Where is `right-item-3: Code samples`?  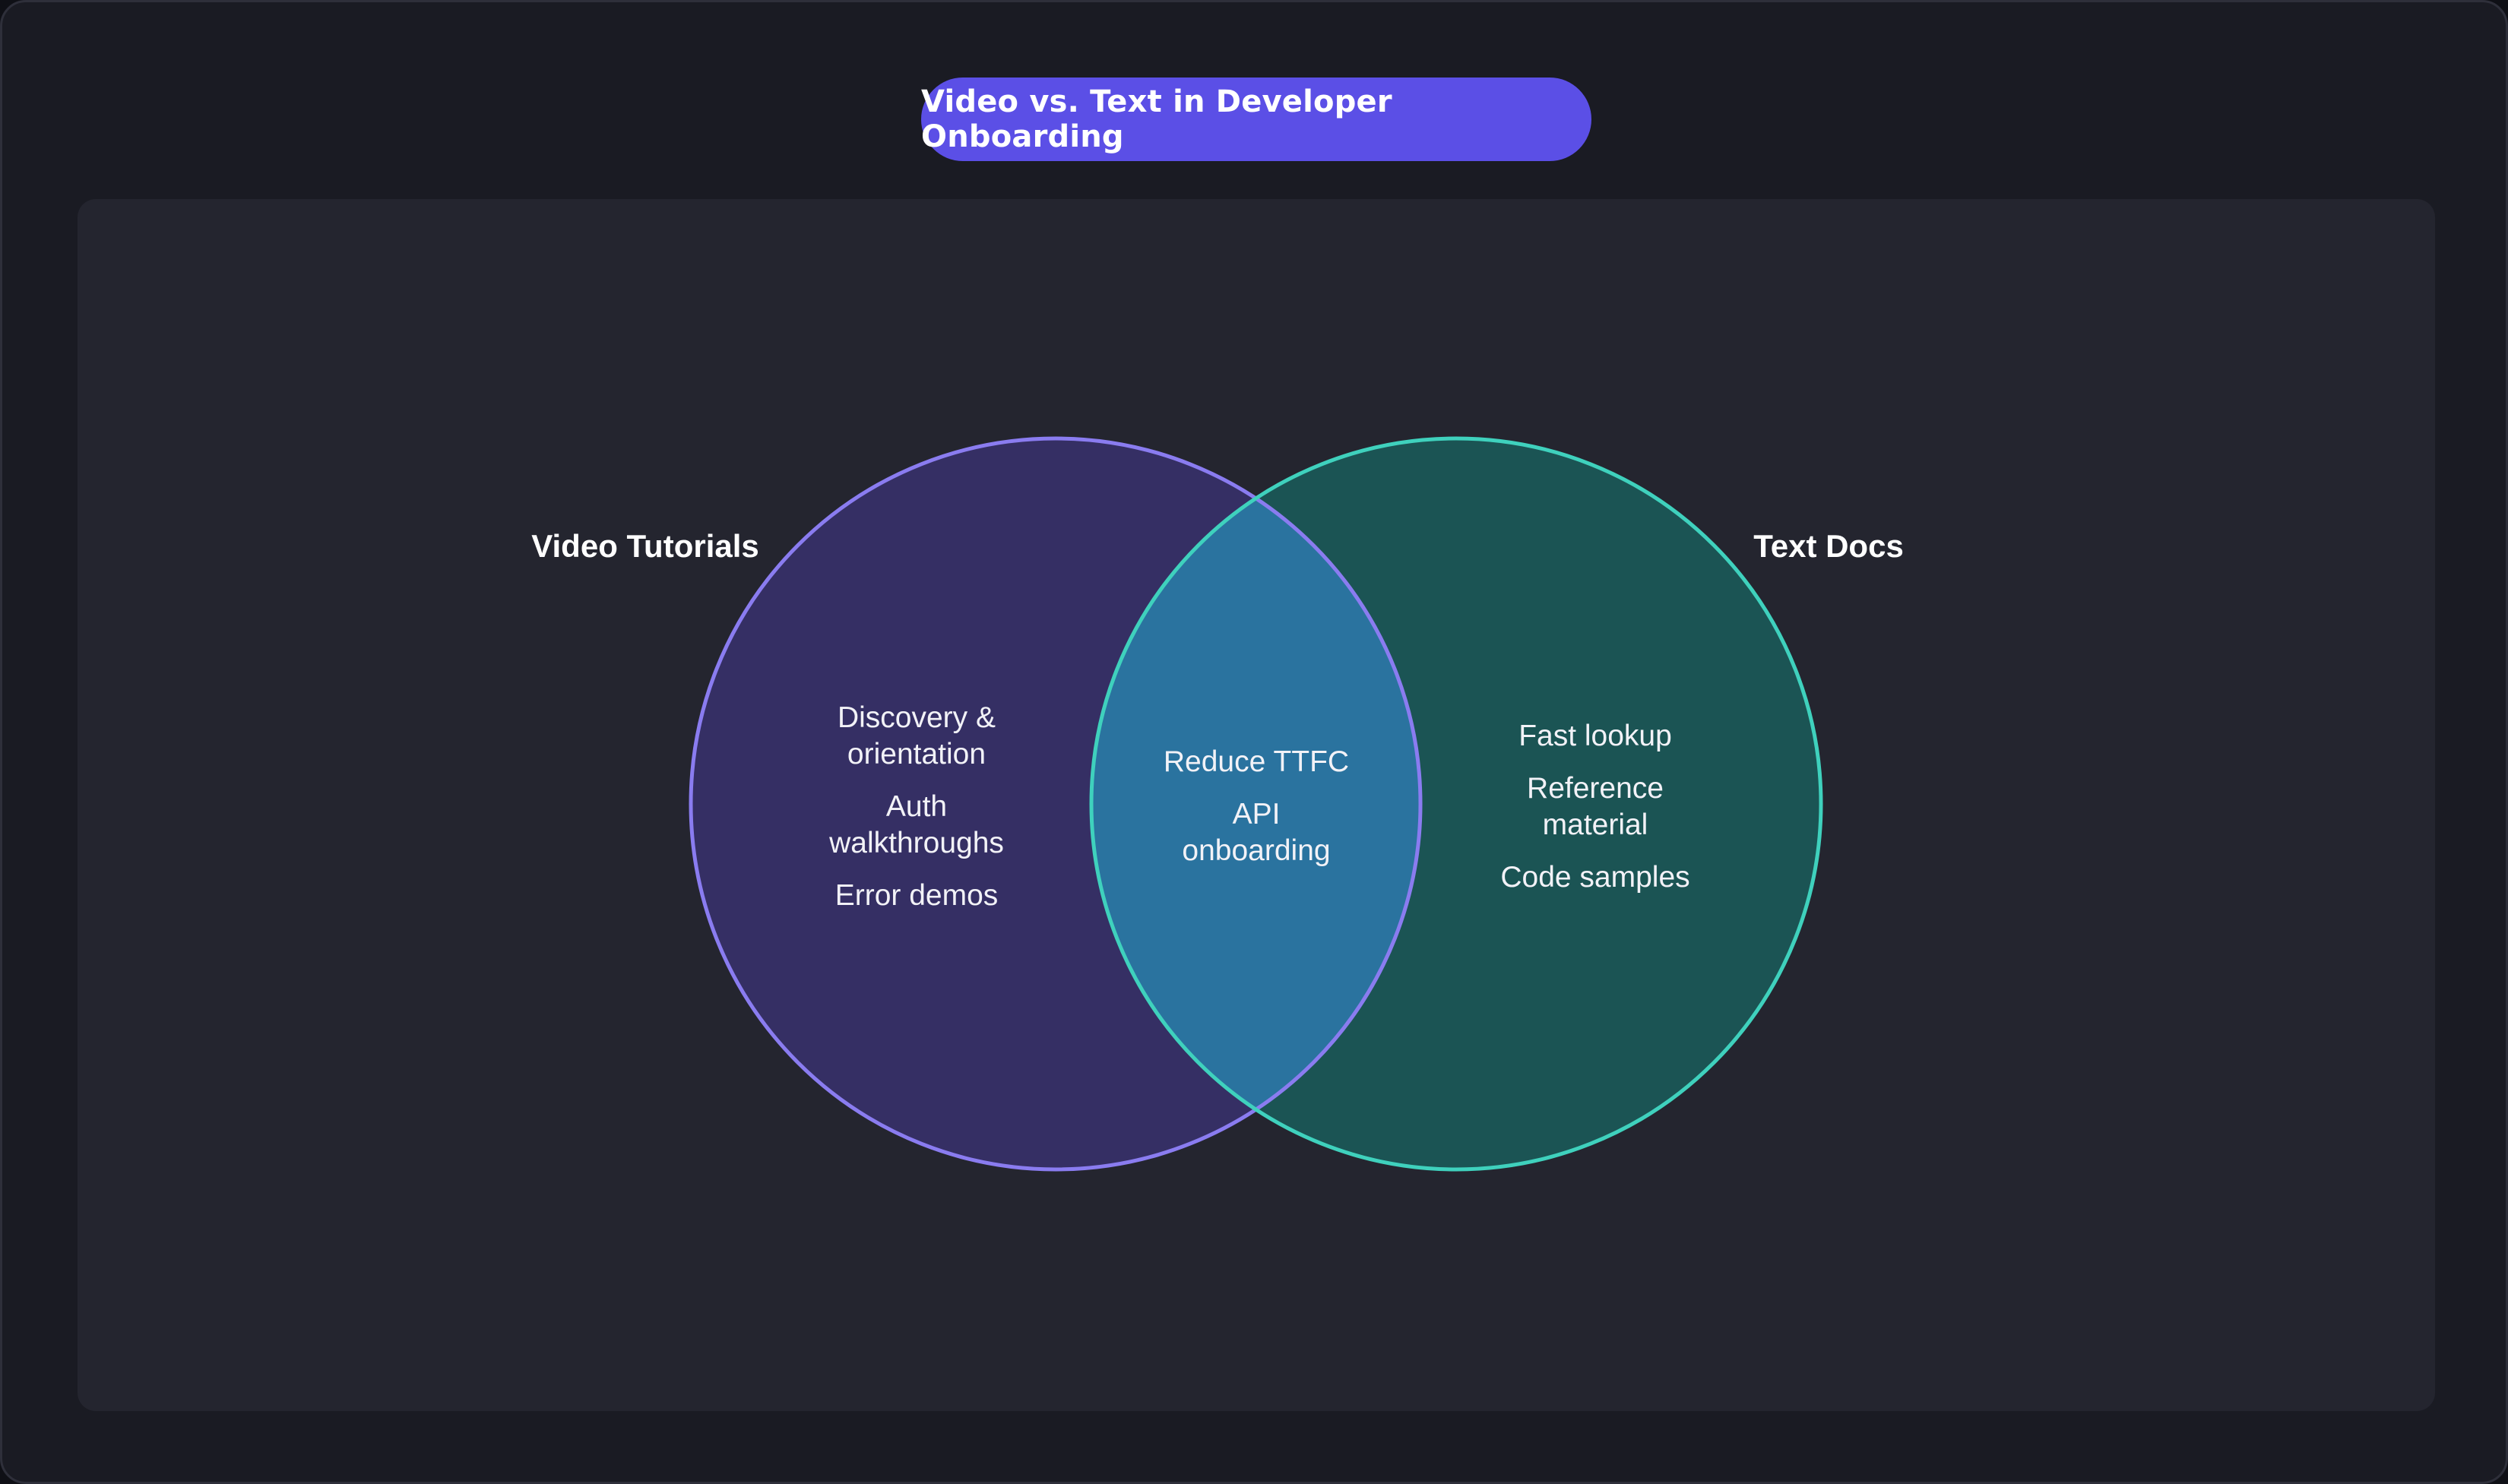 right-item-3: Code samples is located at coordinates (1594, 877).